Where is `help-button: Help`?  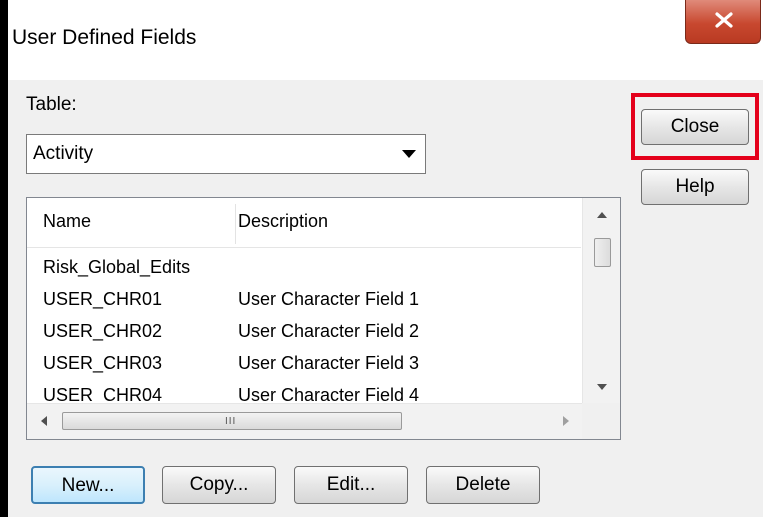 help-button: Help is located at coordinates (695, 187).